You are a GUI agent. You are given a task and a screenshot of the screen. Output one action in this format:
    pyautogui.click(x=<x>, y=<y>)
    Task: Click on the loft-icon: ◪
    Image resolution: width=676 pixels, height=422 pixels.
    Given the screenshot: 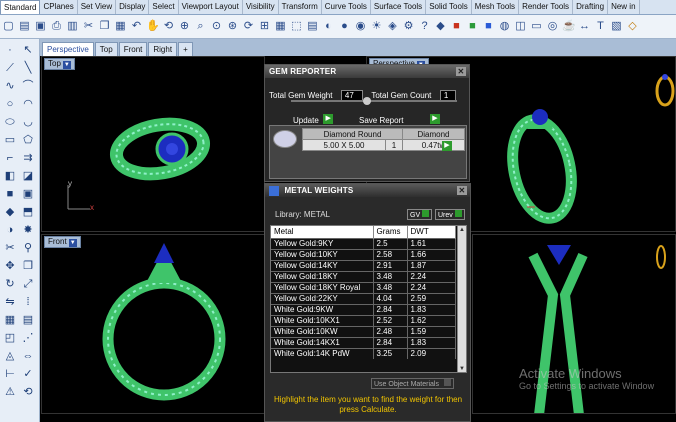 What is the action you would take?
    pyautogui.click(x=28, y=176)
    